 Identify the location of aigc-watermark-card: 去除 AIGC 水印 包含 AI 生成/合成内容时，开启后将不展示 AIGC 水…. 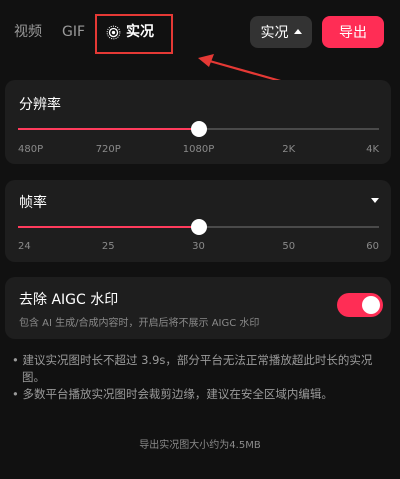
(198, 308).